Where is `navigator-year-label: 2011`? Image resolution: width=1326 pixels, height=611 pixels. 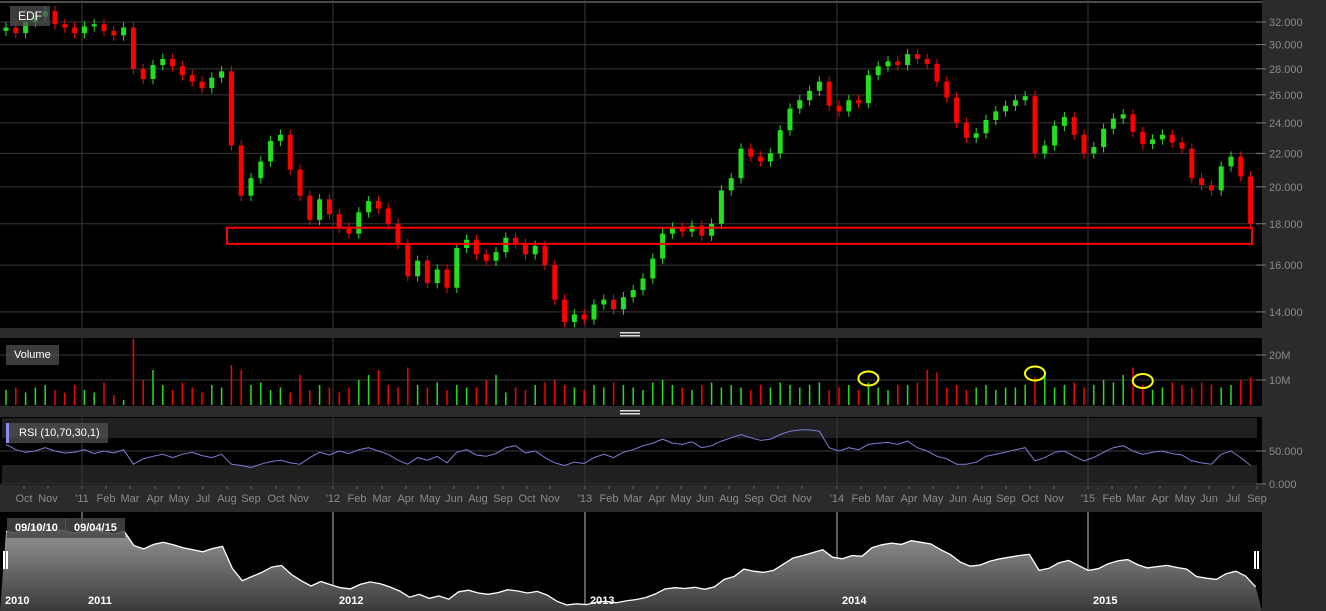 navigator-year-label: 2011 is located at coordinates (100, 601).